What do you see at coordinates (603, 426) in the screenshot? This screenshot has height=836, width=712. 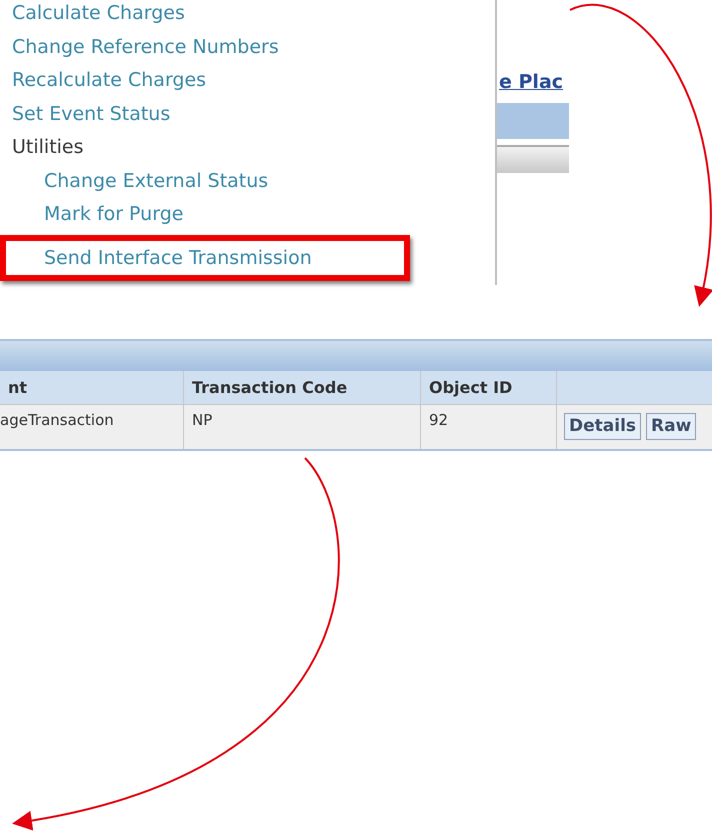 I see `action-button: Details` at bounding box center [603, 426].